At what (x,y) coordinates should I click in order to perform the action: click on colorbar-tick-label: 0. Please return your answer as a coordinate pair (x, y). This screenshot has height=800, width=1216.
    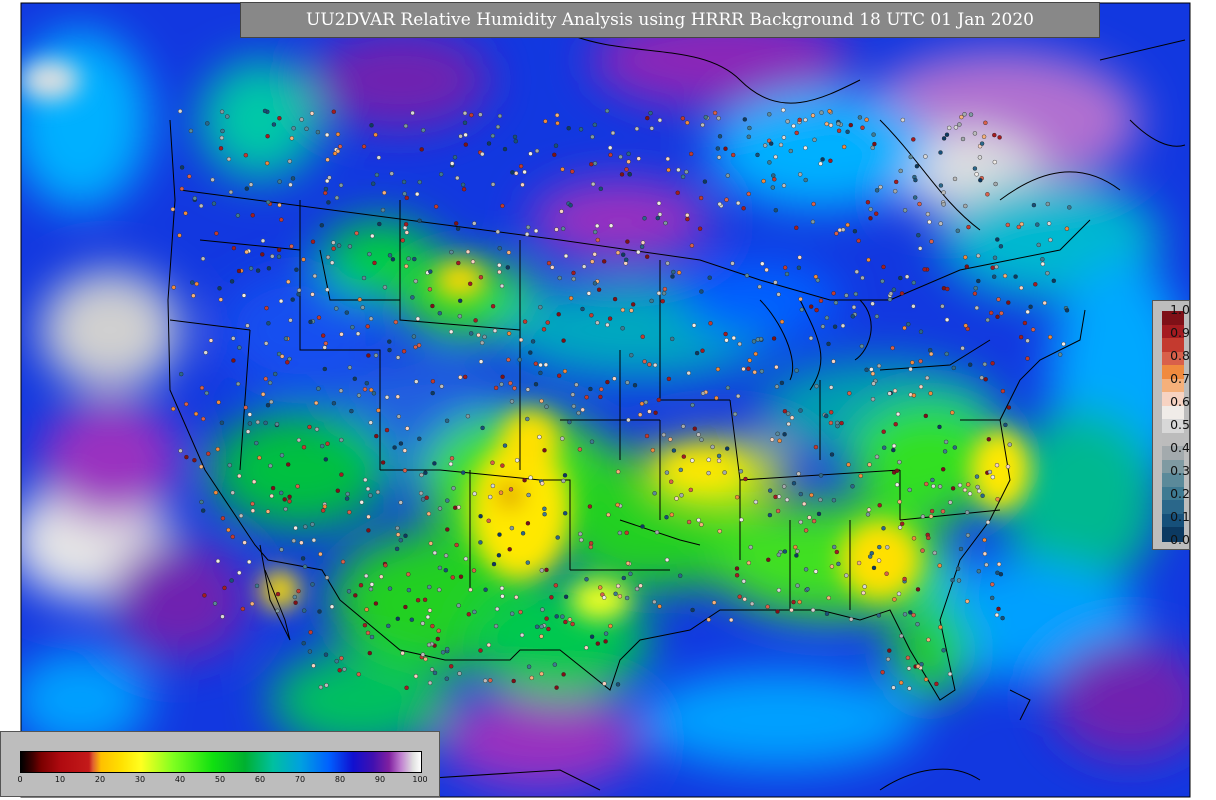
    Looking at the image, I should click on (20, 779).